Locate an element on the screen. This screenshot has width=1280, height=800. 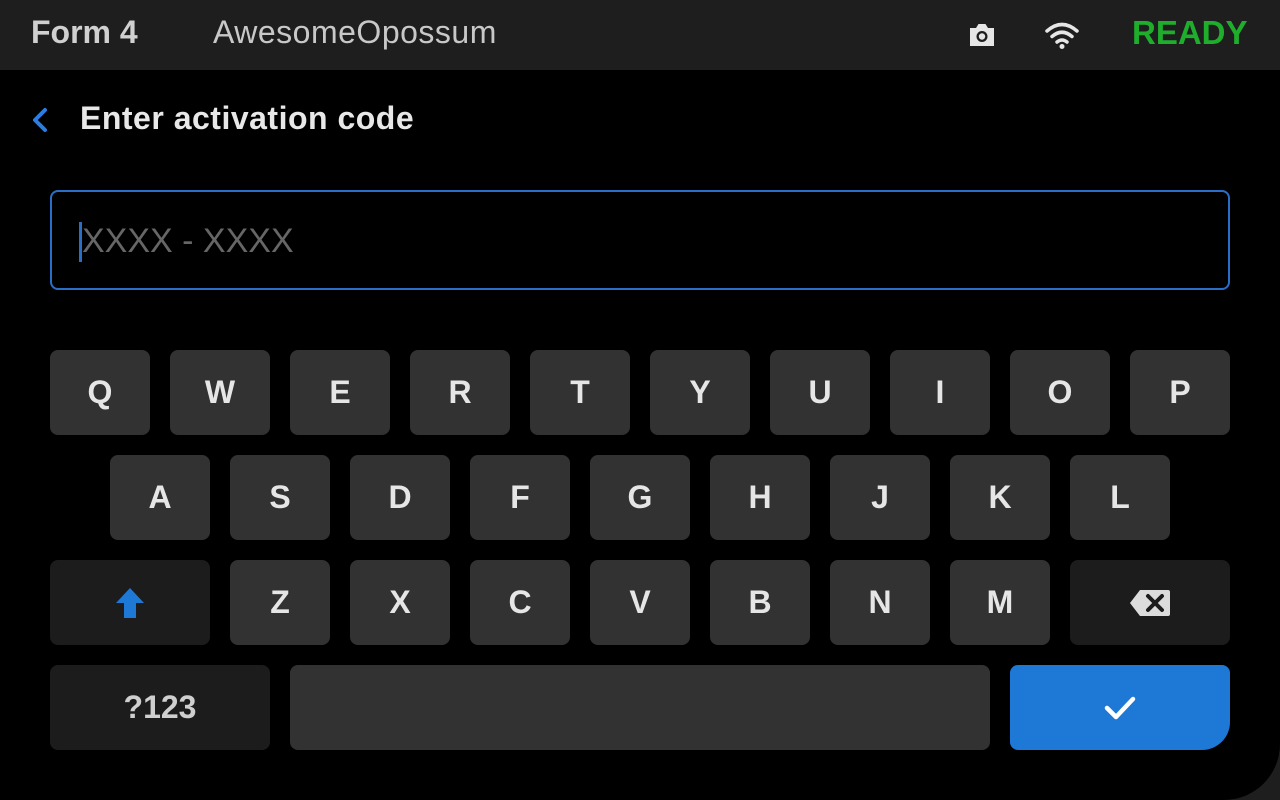
text-caret is located at coordinates (80, 242).